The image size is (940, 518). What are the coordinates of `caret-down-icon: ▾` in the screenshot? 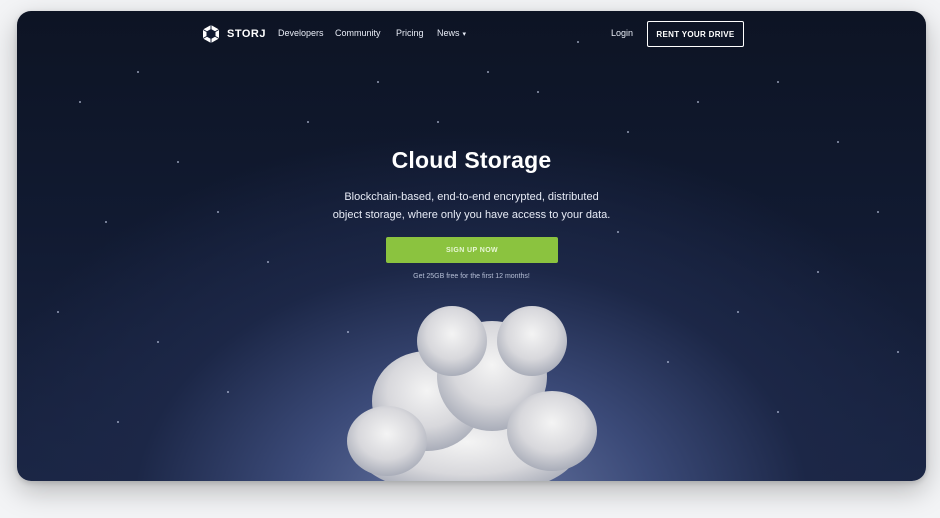 It's located at (464, 34).